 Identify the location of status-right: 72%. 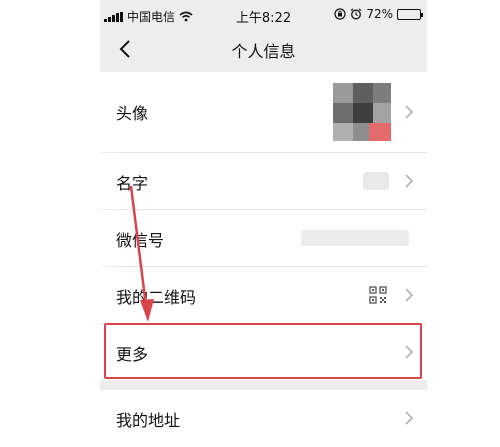
(378, 14).